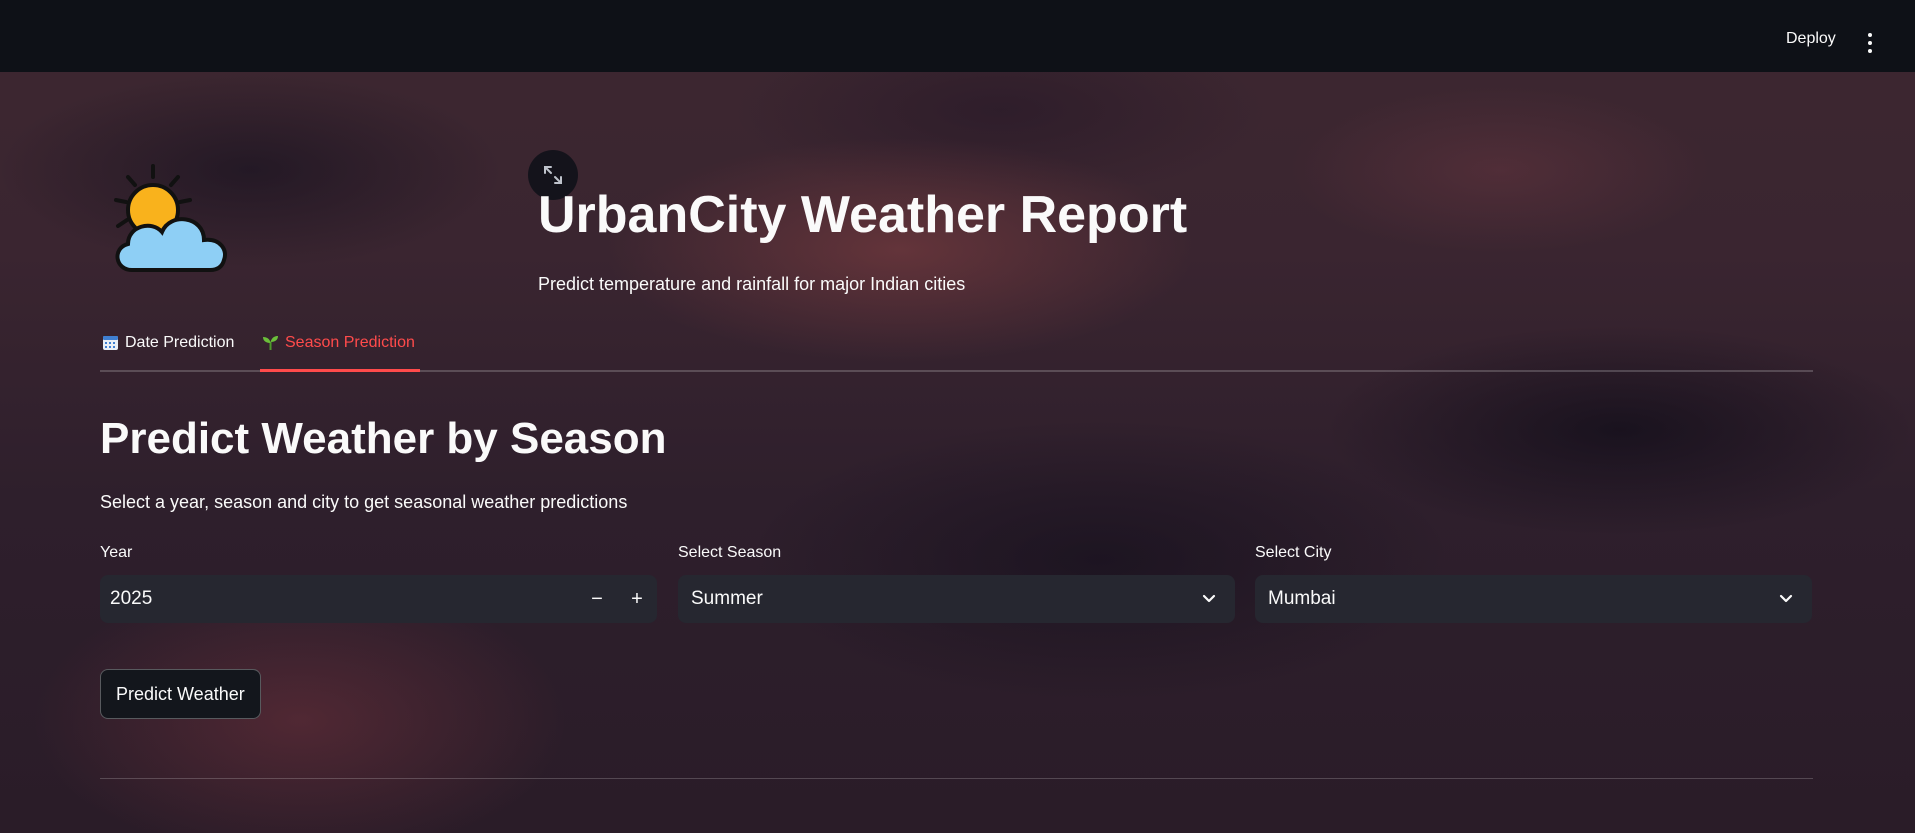 Image resolution: width=1915 pixels, height=833 pixels. Describe the element at coordinates (1811, 39) in the screenshot. I see `deploy-button: Deploy` at that location.